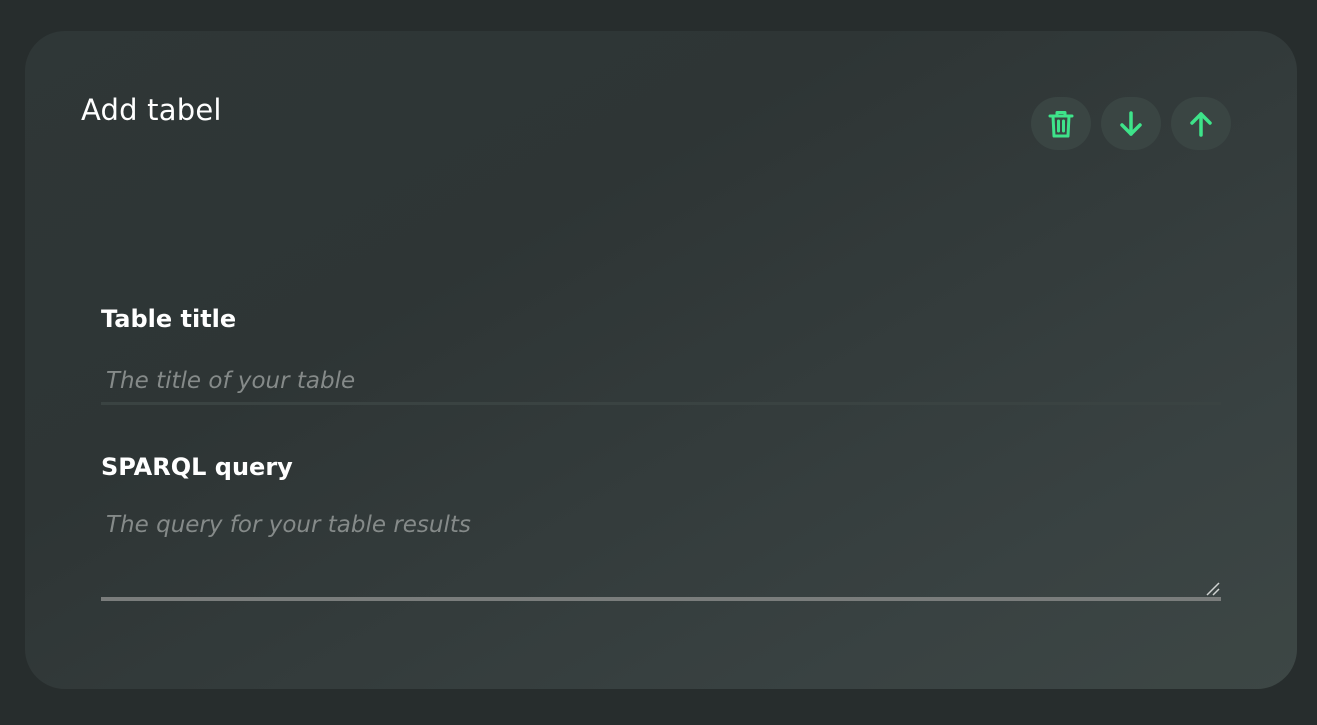  What do you see at coordinates (197, 467) in the screenshot?
I see `sparql-query-label: SPARQL query` at bounding box center [197, 467].